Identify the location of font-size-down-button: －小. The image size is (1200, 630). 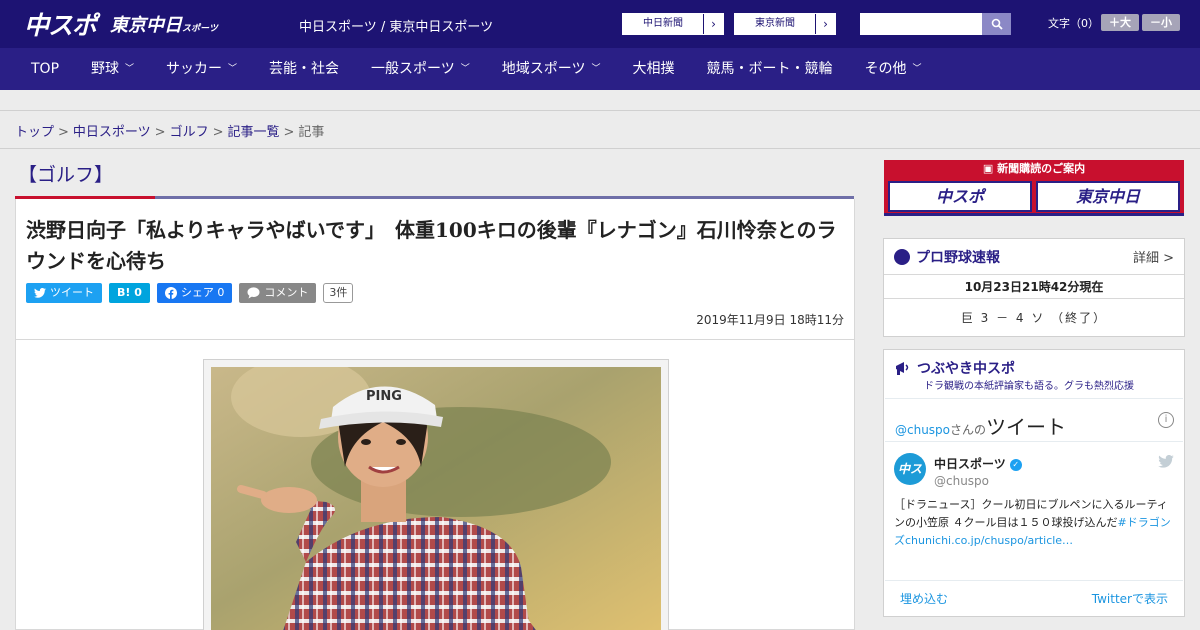
(1161, 22).